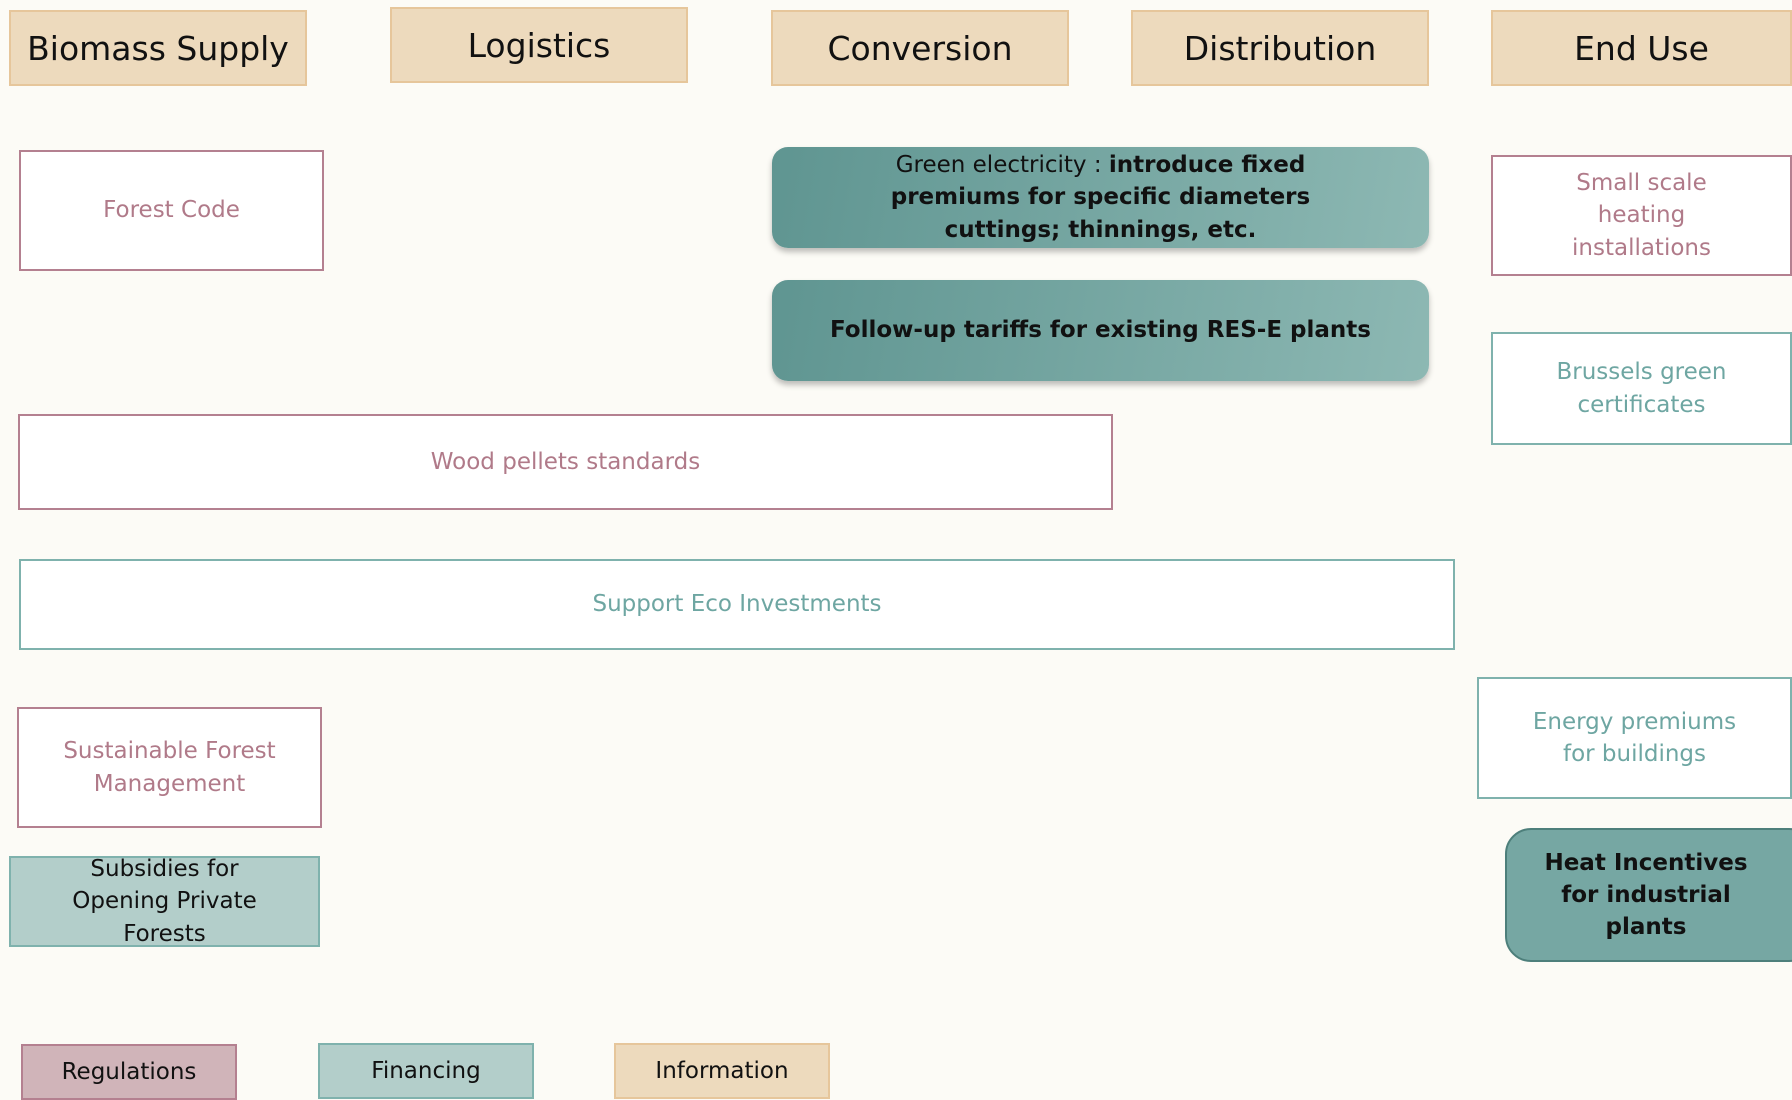  Describe the element at coordinates (565, 462) in the screenshot. I see `measure-wood-pellets-standards: Wood pellets standards` at that location.